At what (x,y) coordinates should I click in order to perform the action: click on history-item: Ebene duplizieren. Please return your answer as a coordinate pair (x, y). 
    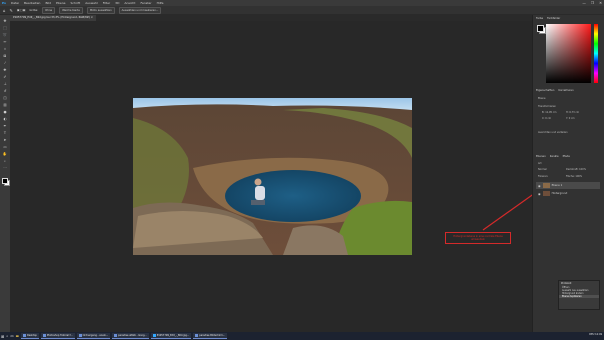
    Looking at the image, I should click on (579, 296).